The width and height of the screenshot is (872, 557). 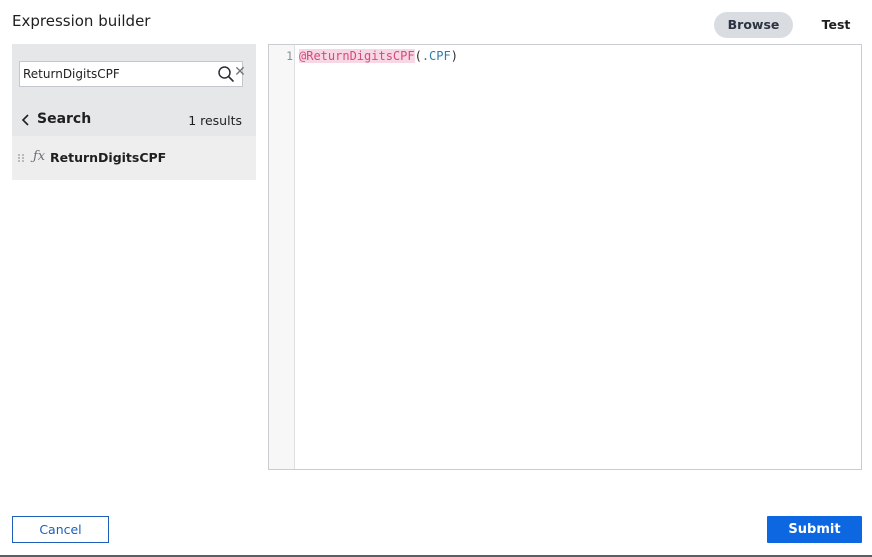 What do you see at coordinates (115, 74) in the screenshot?
I see `search-input` at bounding box center [115, 74].